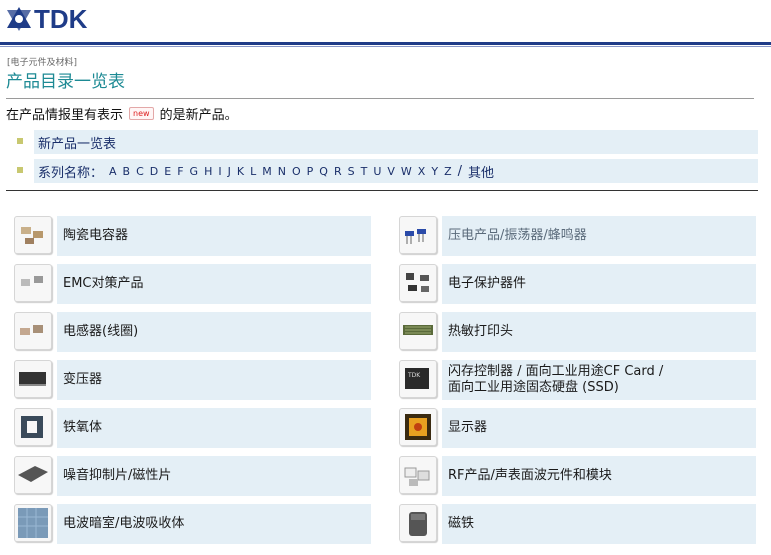 This screenshot has height=555, width=771. What do you see at coordinates (180, 171) in the screenshot?
I see `series-letter-f: F` at bounding box center [180, 171].